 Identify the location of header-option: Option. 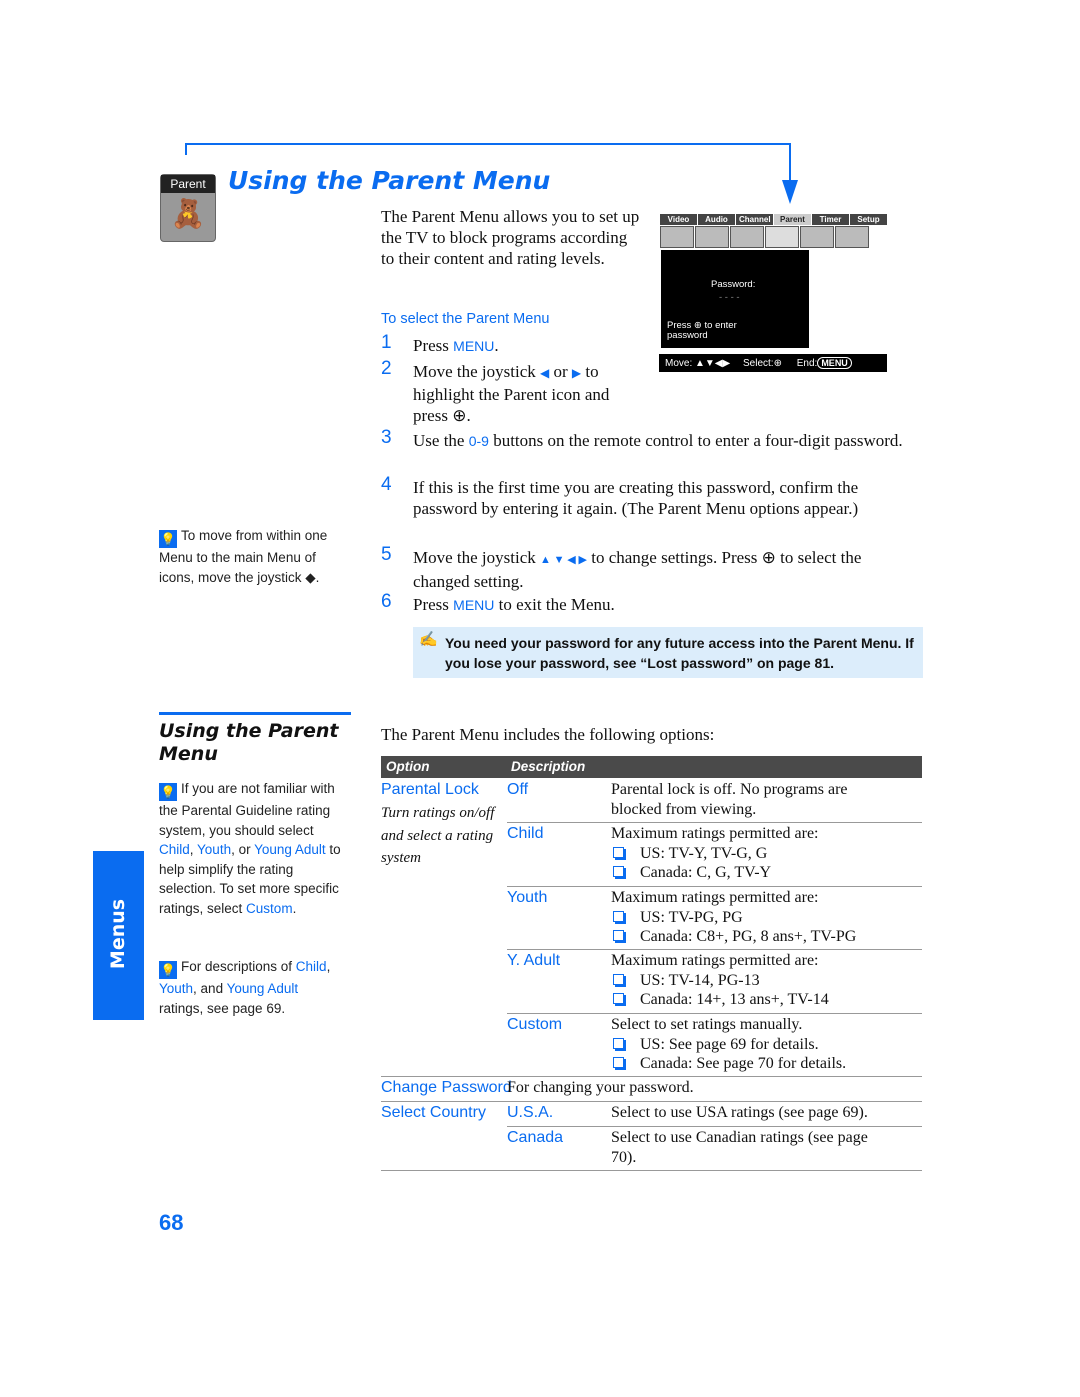
(408, 766).